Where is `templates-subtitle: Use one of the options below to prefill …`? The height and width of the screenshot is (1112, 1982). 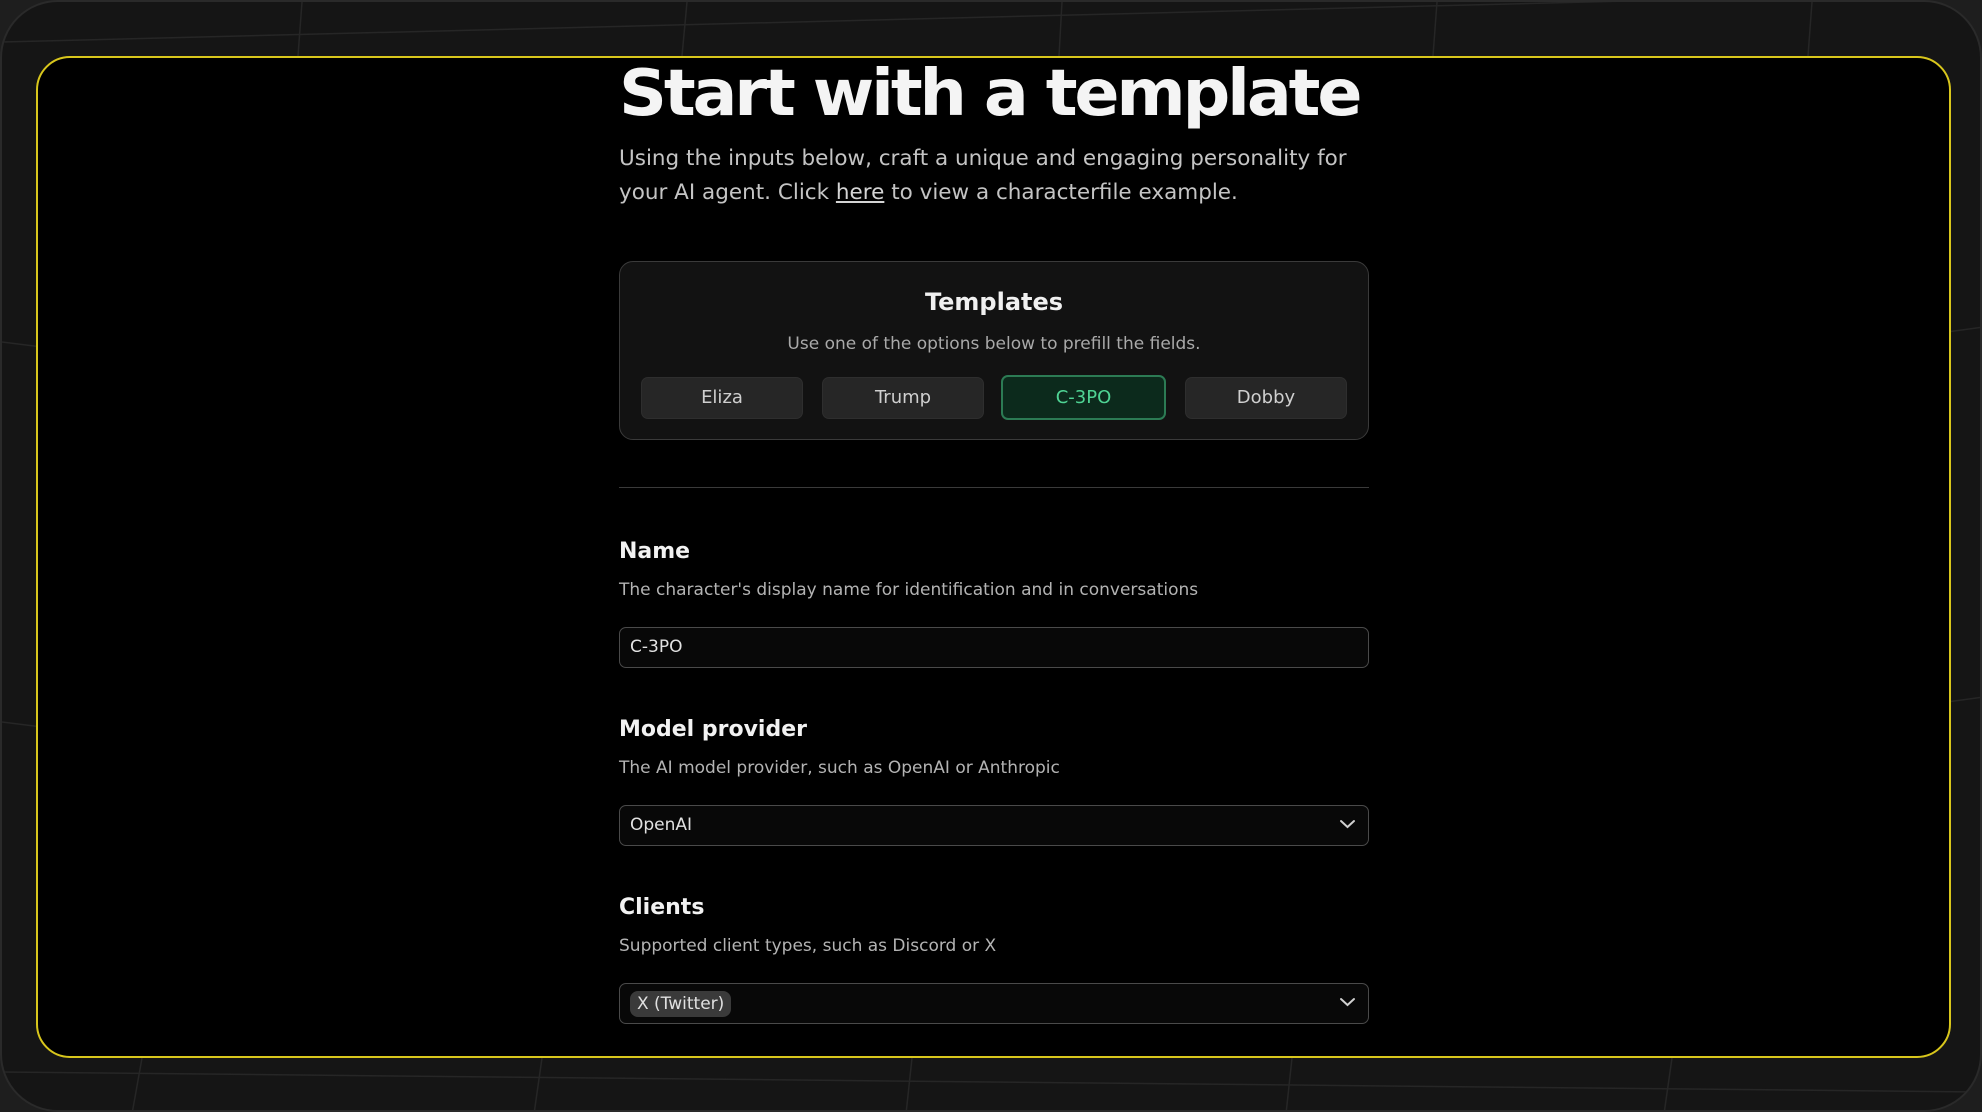 templates-subtitle: Use one of the options below to prefill … is located at coordinates (994, 344).